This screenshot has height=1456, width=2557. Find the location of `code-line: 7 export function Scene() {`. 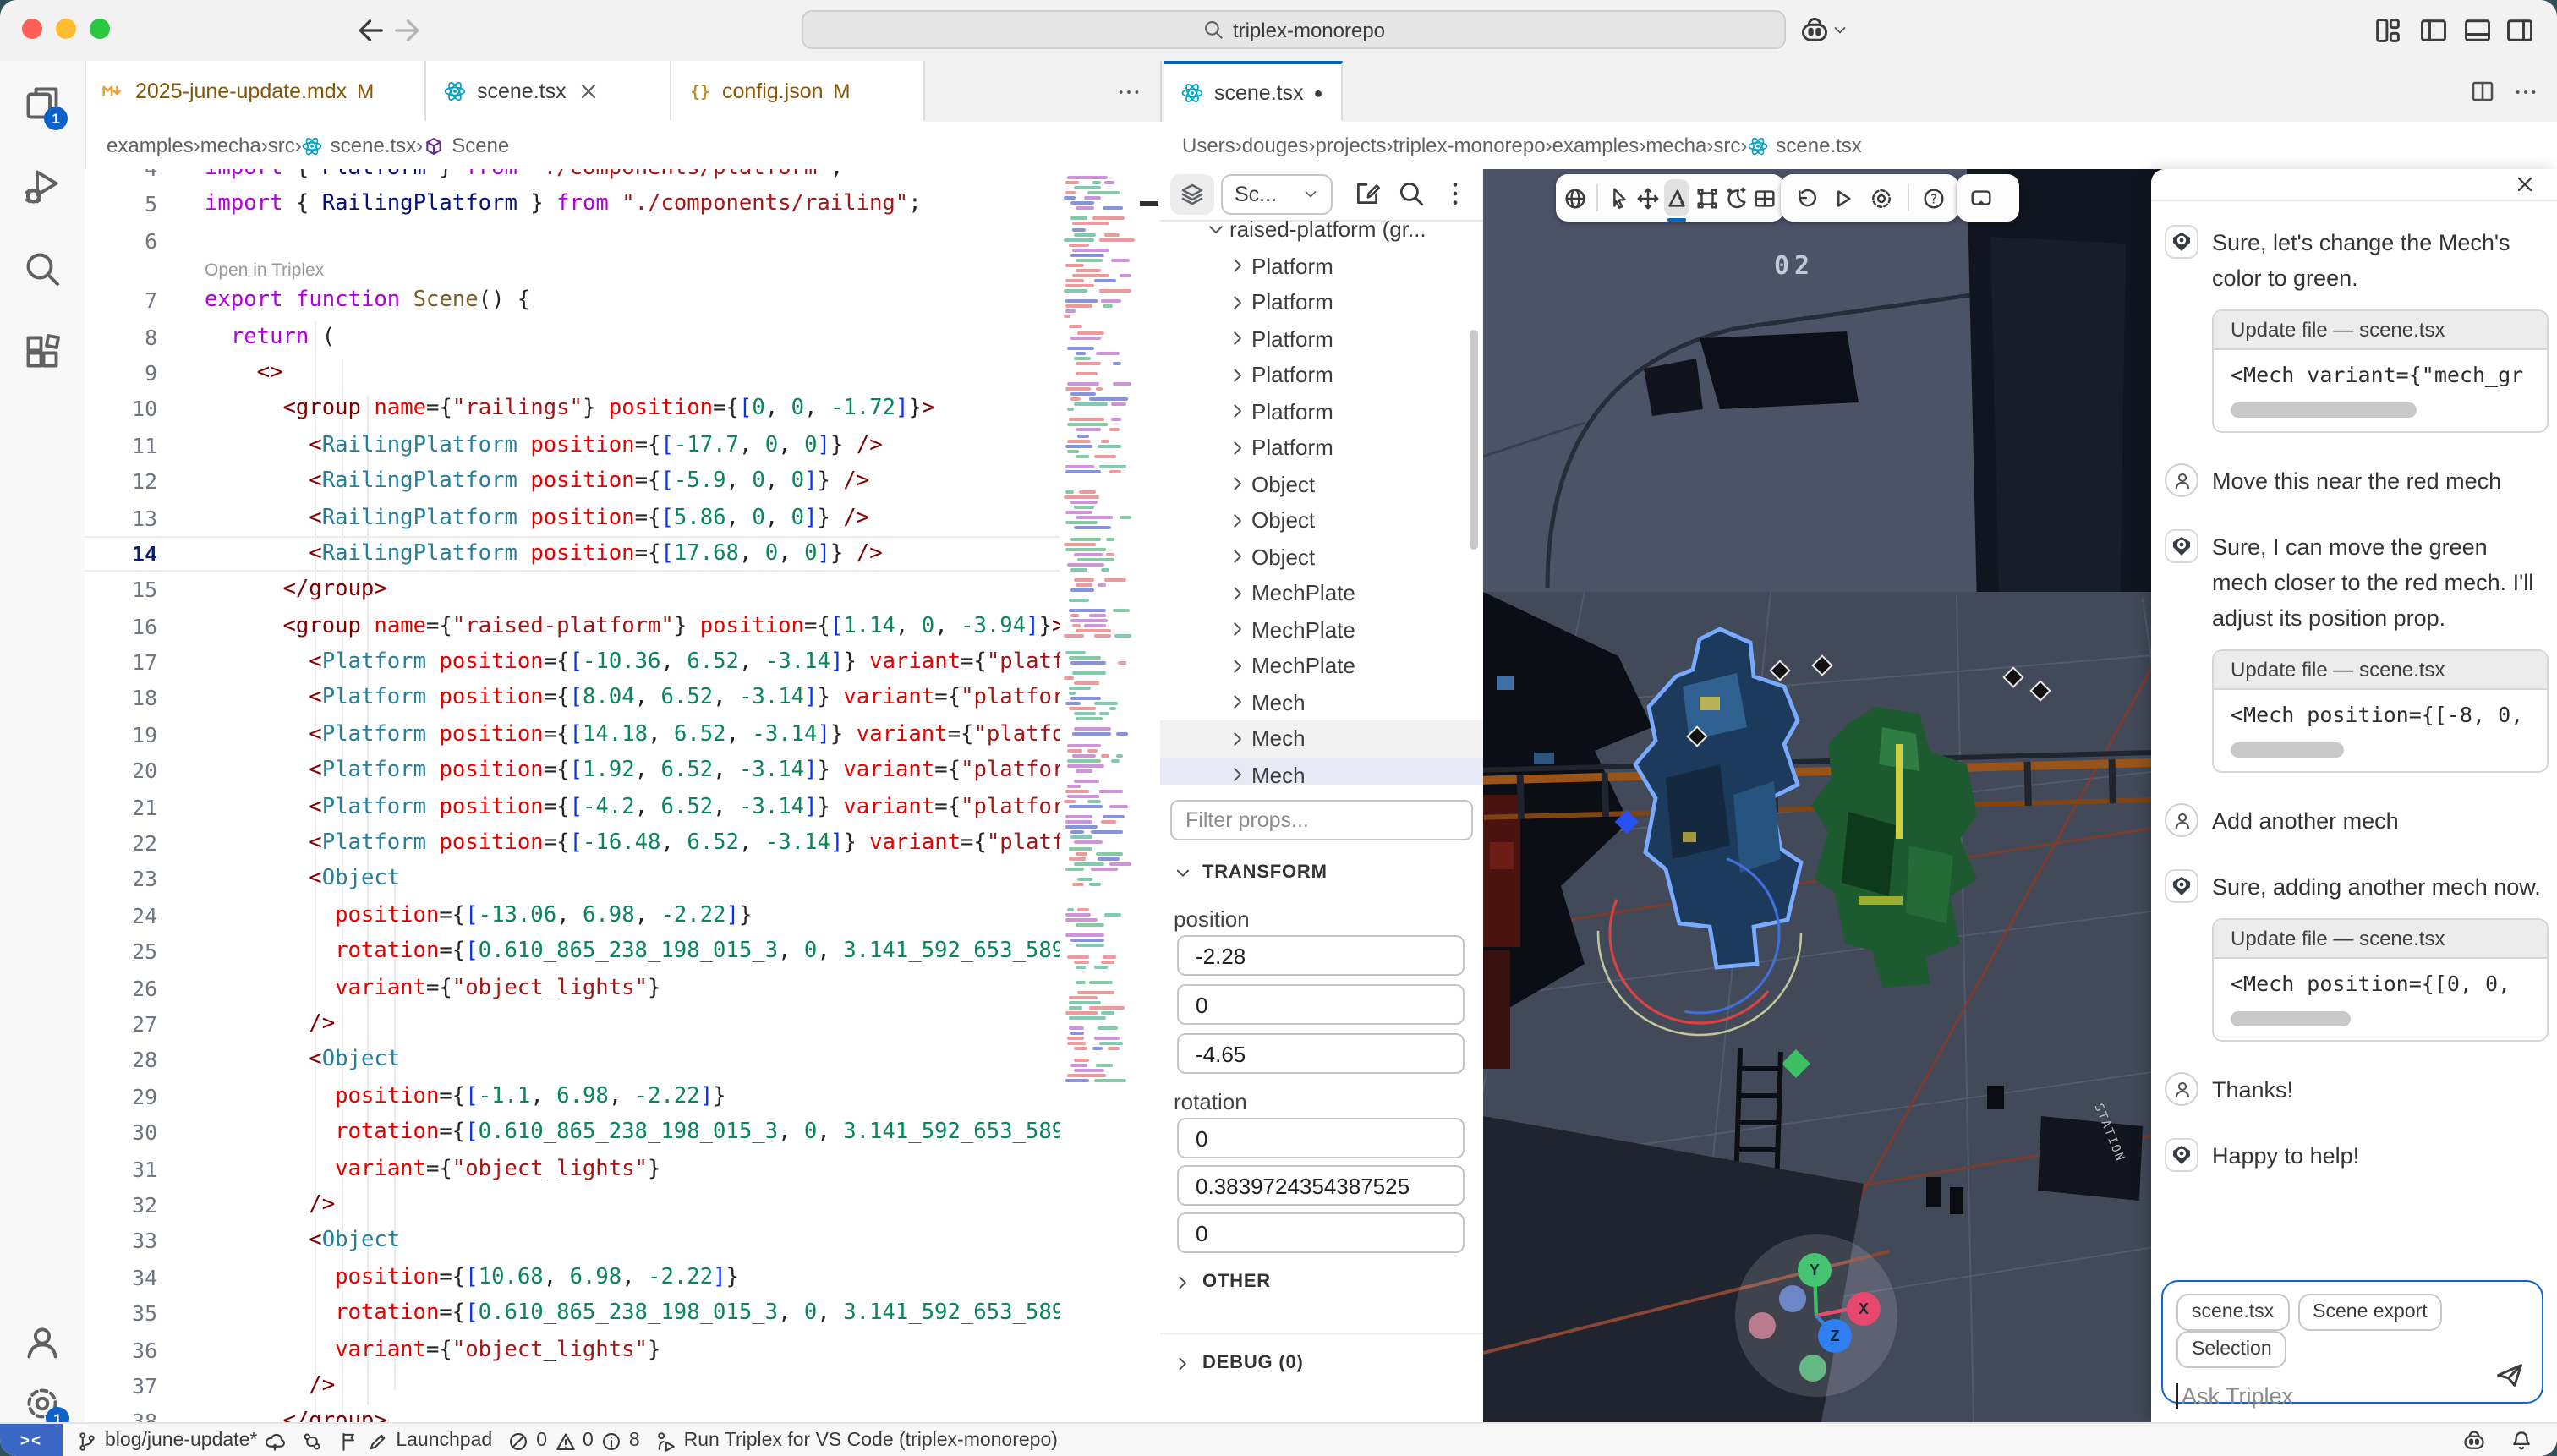

code-line: 7 export function Scene() { is located at coordinates (622, 300).